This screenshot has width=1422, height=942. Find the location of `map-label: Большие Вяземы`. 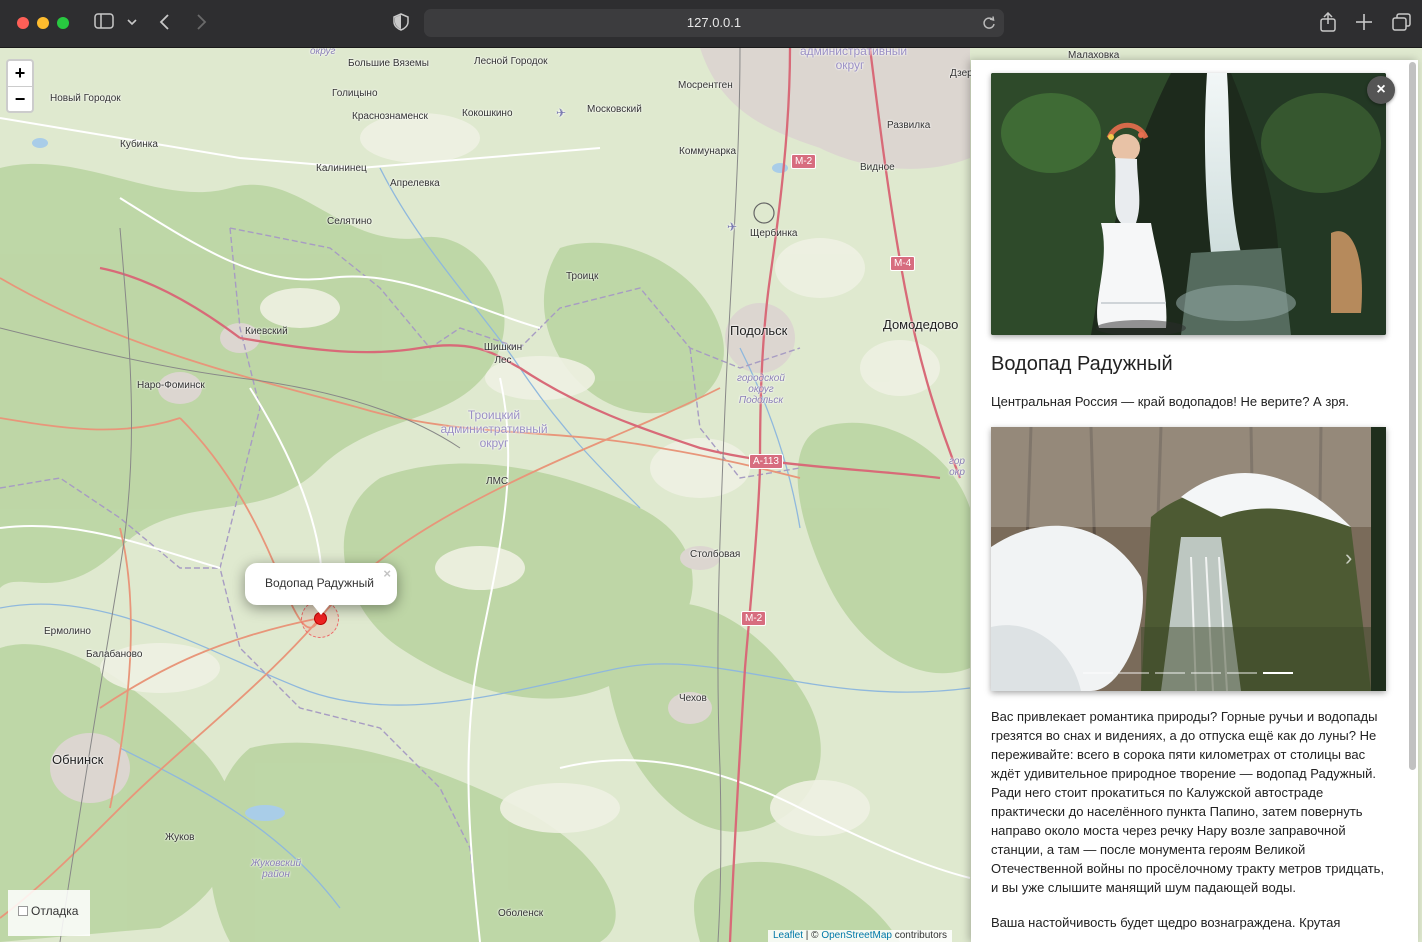

map-label: Большие Вяземы is located at coordinates (388, 63).